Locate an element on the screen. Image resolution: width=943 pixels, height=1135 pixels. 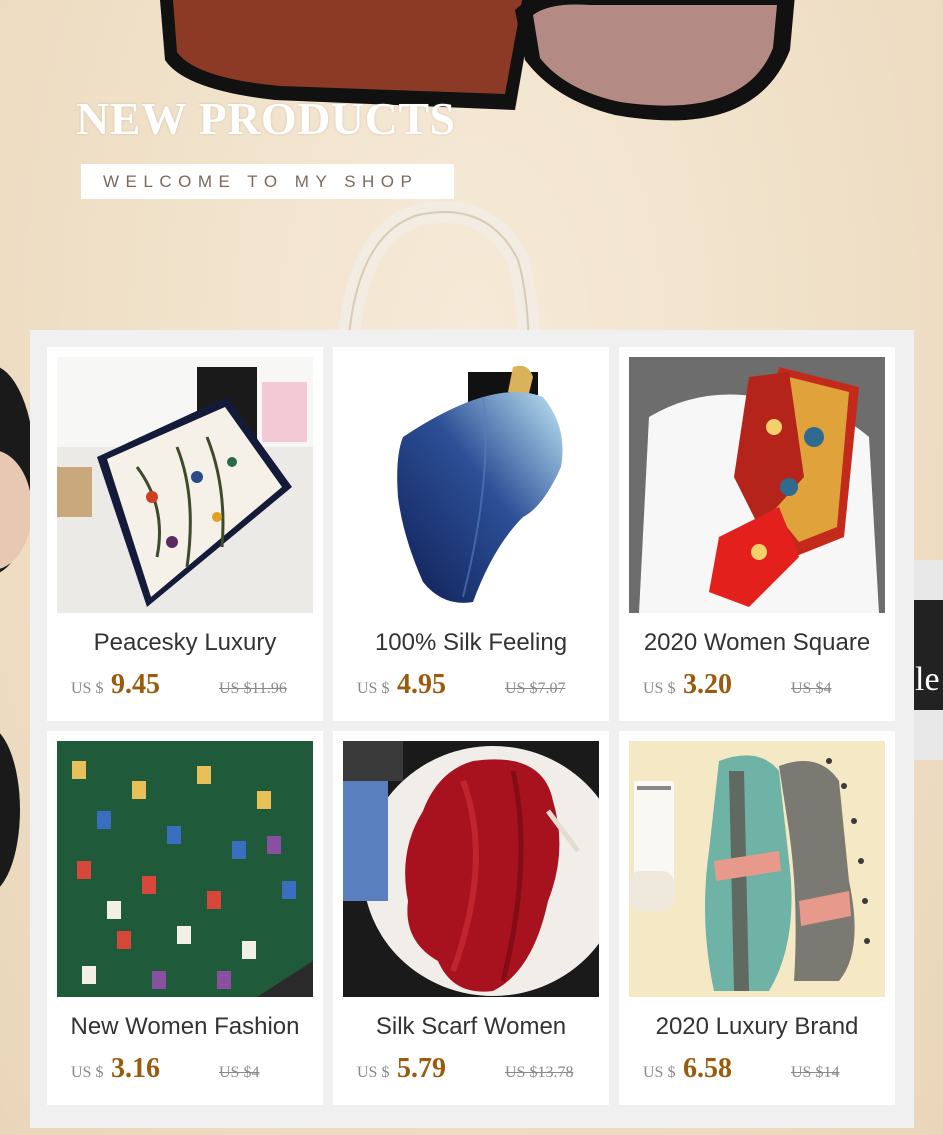
product-name: Peacesky Luxury is located at coordinates (185, 643).